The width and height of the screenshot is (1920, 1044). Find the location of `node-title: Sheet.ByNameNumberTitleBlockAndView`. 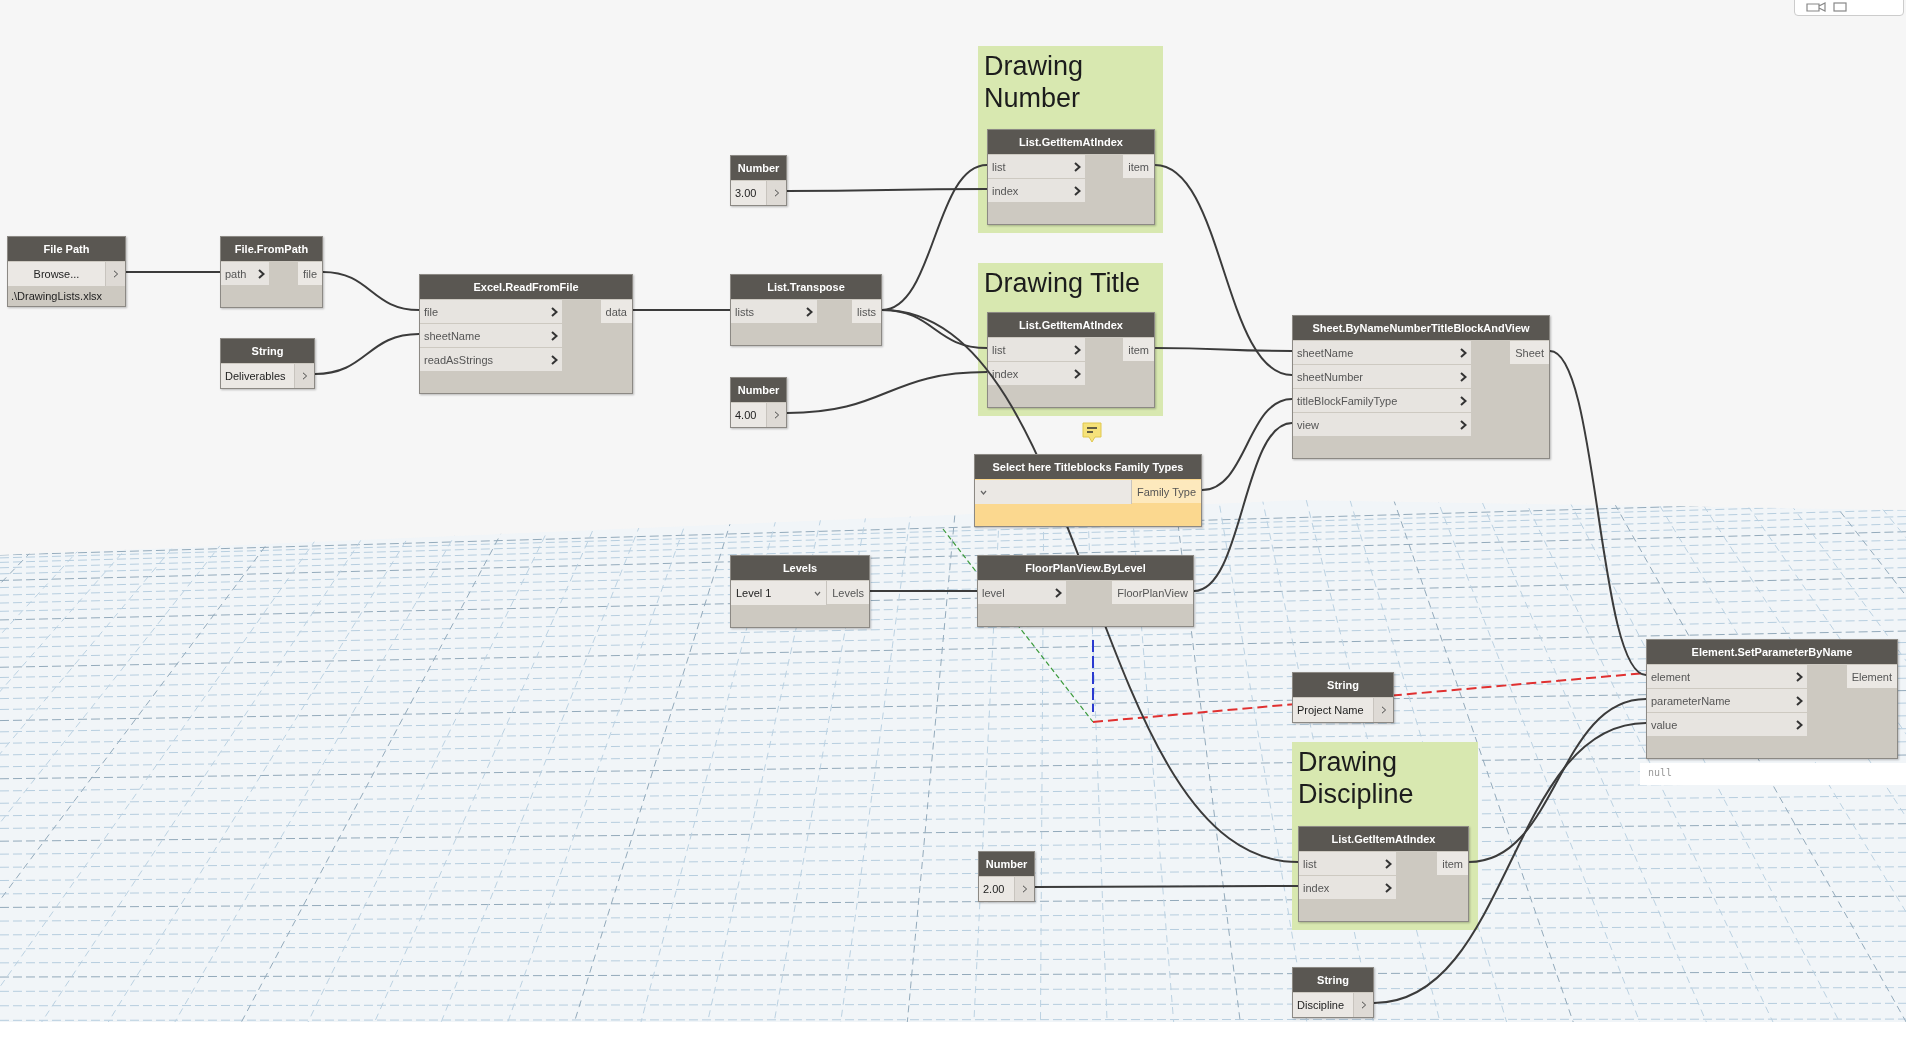

node-title: Sheet.ByNameNumberTitleBlockAndView is located at coordinates (1421, 328).